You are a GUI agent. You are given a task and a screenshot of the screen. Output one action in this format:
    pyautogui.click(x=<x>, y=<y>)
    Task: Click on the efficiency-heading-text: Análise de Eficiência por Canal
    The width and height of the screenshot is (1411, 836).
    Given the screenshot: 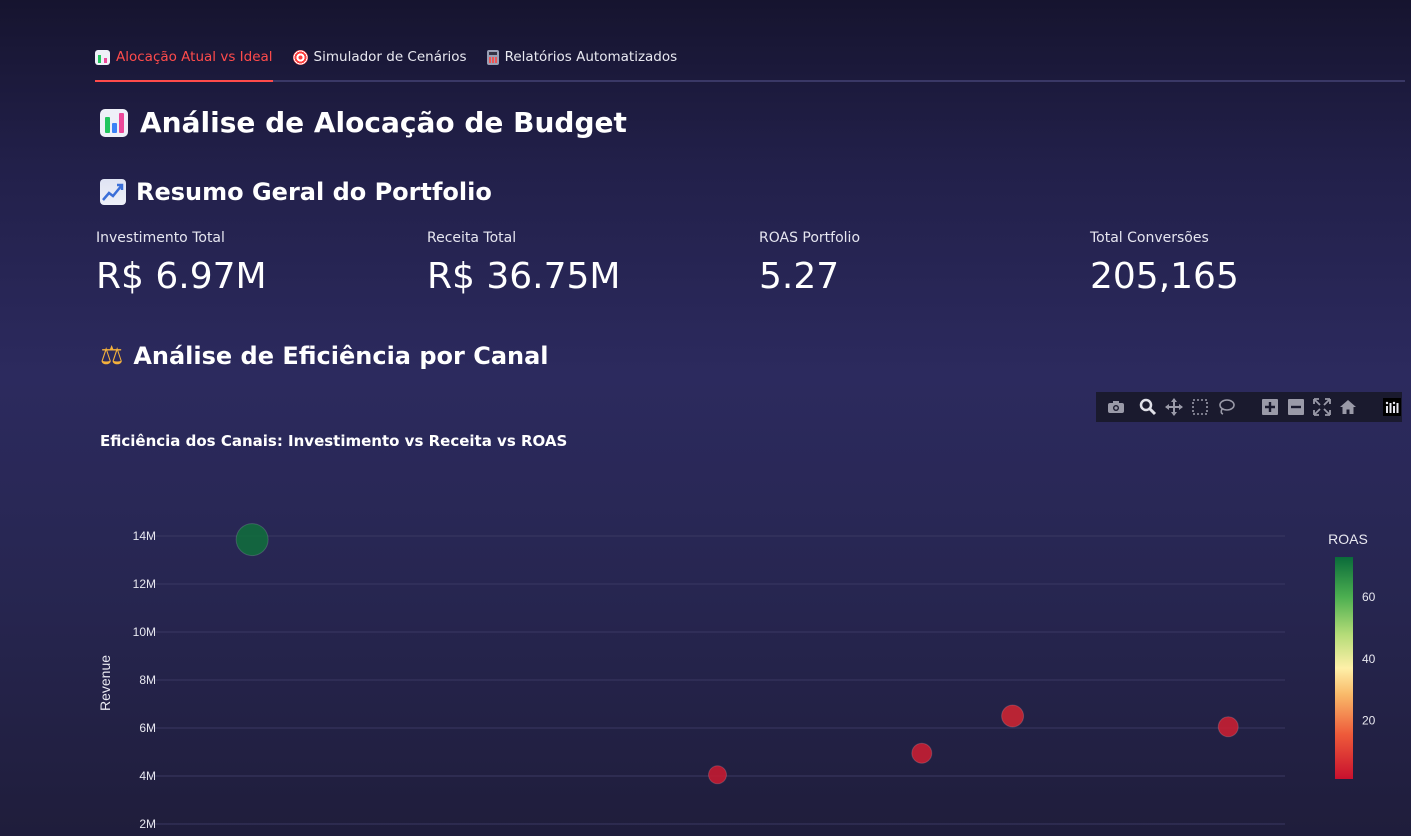 What is the action you would take?
    pyautogui.click(x=341, y=356)
    